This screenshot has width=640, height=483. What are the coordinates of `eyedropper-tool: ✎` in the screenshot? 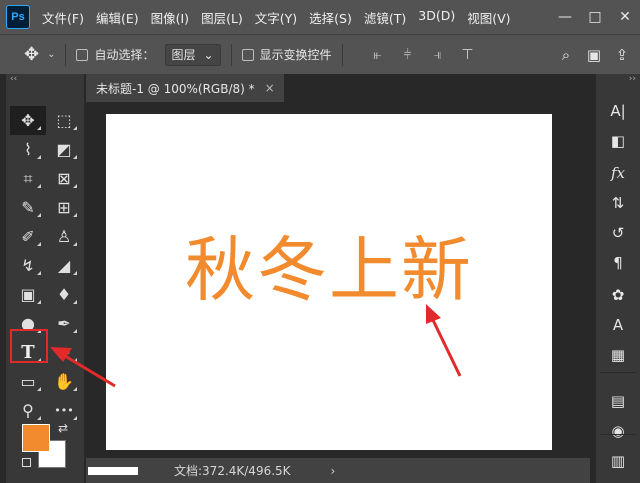 It's located at (28, 207).